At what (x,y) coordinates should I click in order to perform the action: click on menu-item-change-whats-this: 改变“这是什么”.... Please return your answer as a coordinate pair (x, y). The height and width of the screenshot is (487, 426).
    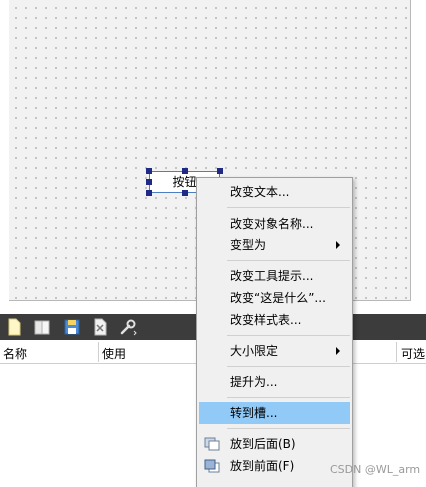
    Looking at the image, I should click on (274, 298).